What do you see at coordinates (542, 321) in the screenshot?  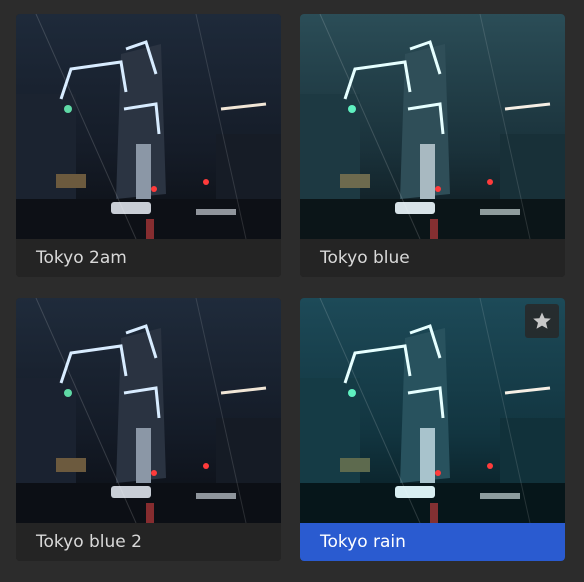 I see `star-icon` at bounding box center [542, 321].